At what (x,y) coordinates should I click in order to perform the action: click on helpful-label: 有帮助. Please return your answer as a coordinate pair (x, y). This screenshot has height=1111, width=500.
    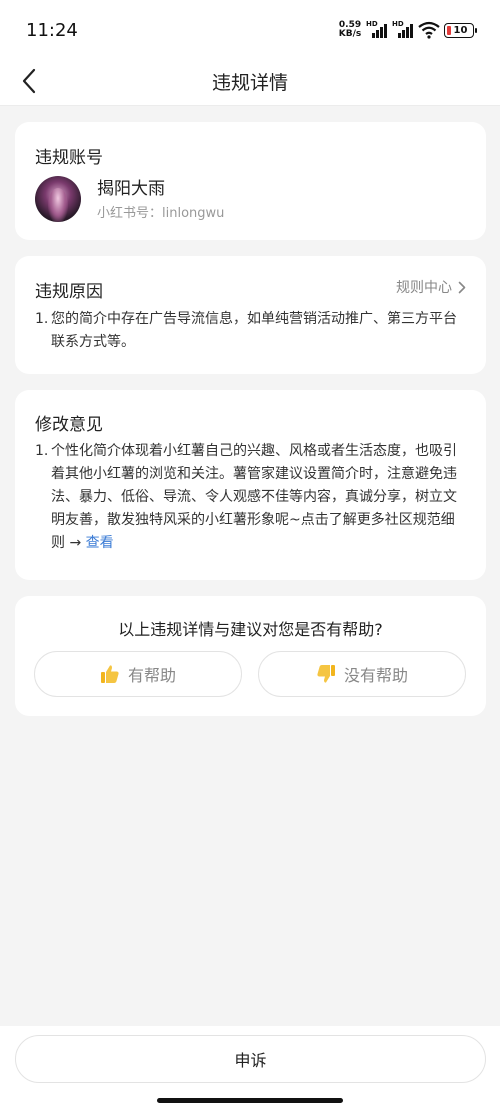
    Looking at the image, I should click on (151, 675).